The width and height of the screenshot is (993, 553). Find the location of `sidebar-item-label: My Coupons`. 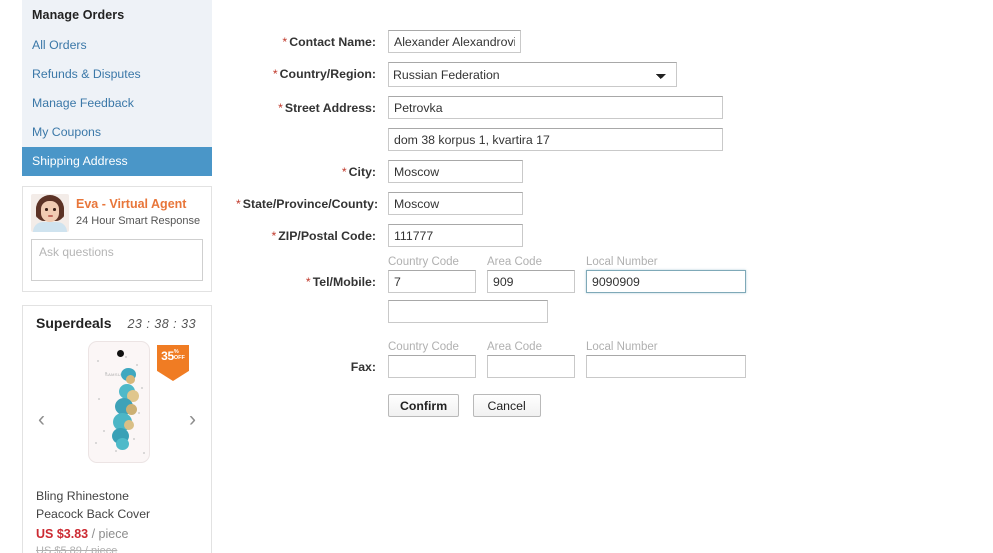

sidebar-item-label: My Coupons is located at coordinates (67, 132).